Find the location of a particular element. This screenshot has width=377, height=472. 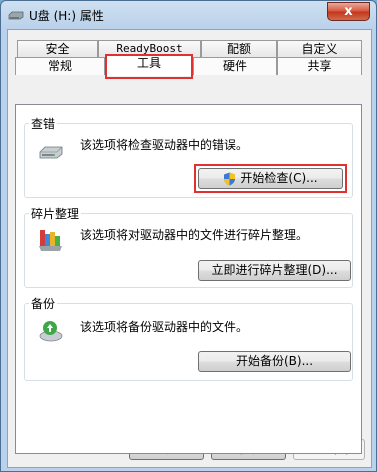

backup-title: 备份 is located at coordinates (43, 303).